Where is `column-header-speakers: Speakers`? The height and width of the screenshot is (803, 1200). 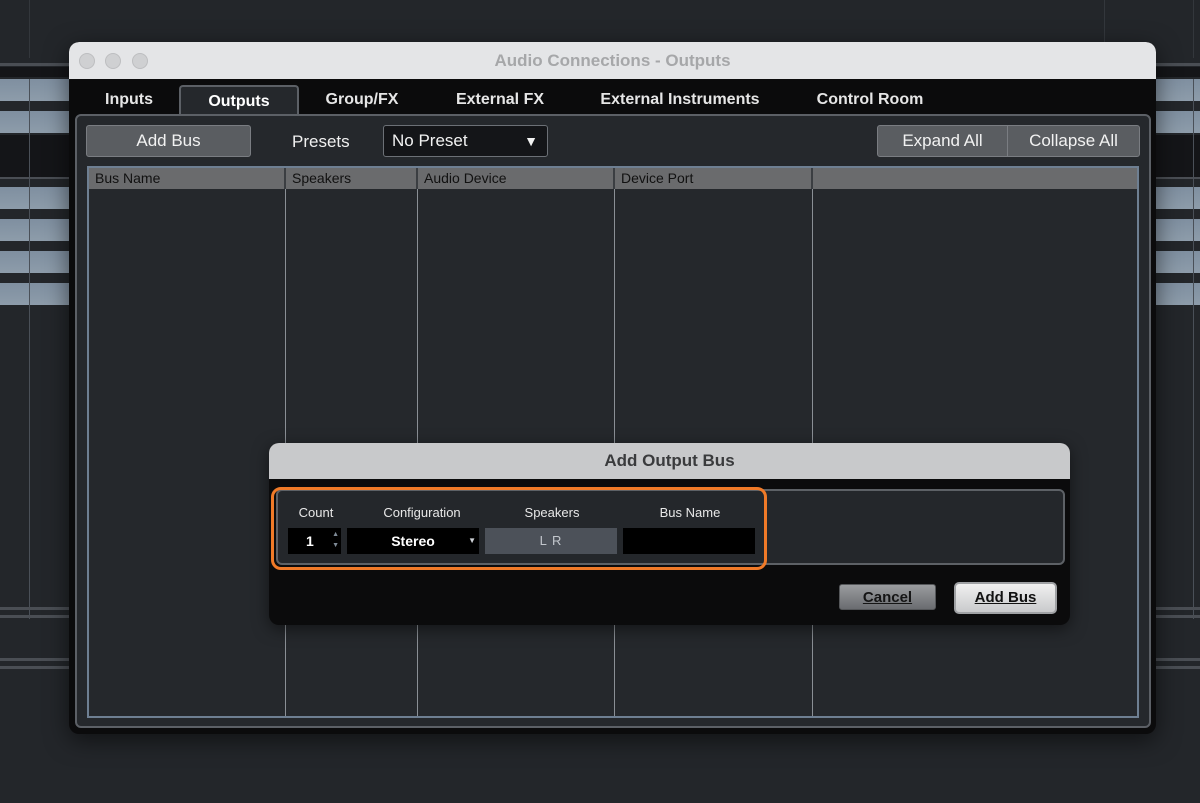 column-header-speakers: Speakers is located at coordinates (352, 178).